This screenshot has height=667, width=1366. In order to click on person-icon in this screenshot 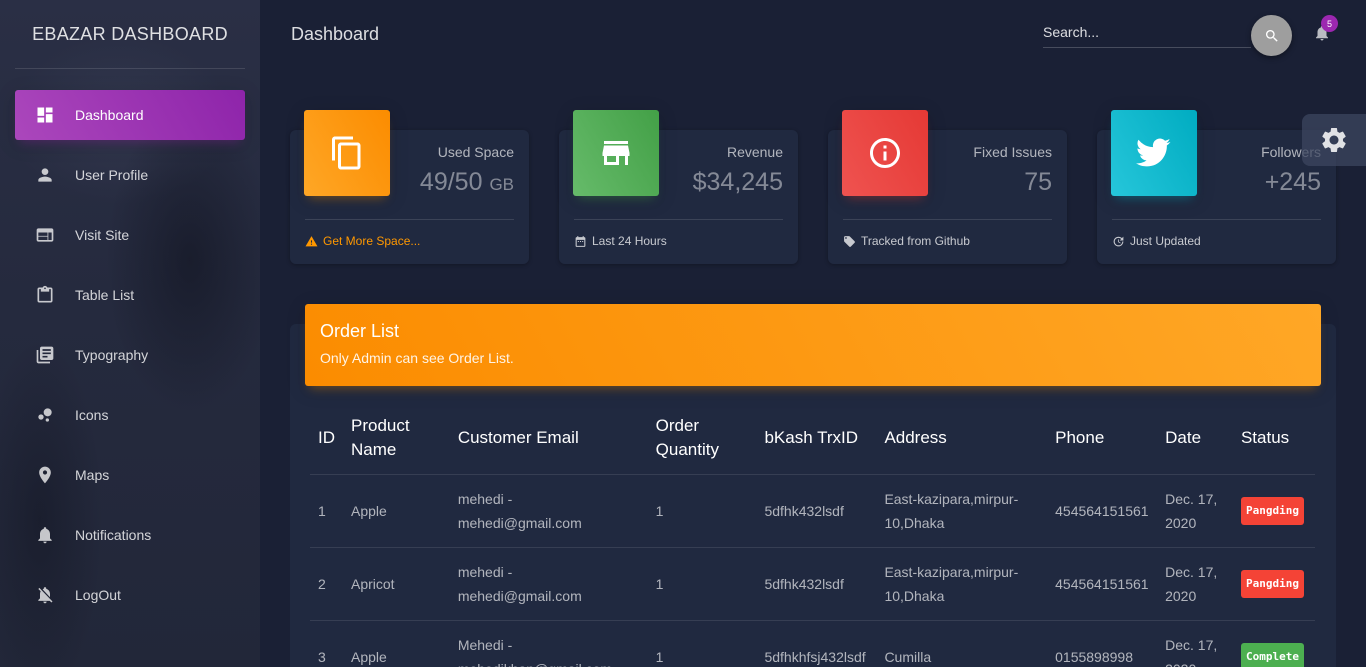, I will do `click(45, 175)`.